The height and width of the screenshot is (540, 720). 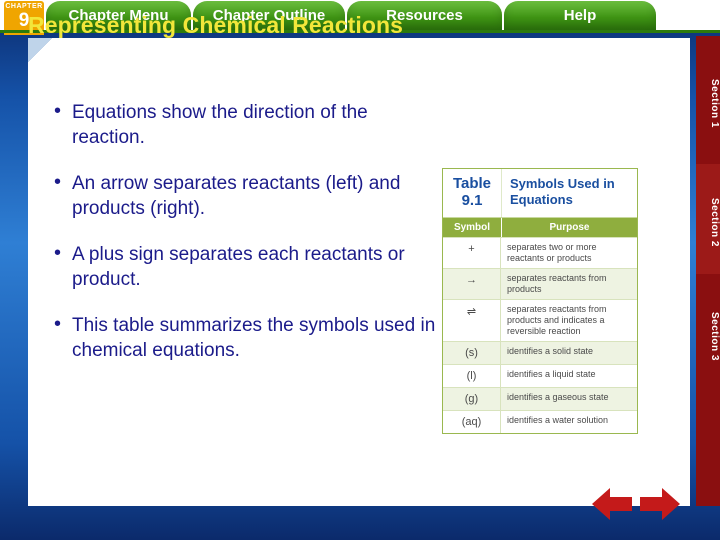 What do you see at coordinates (472, 183) in the screenshot?
I see `table-figure-label-word: Table` at bounding box center [472, 183].